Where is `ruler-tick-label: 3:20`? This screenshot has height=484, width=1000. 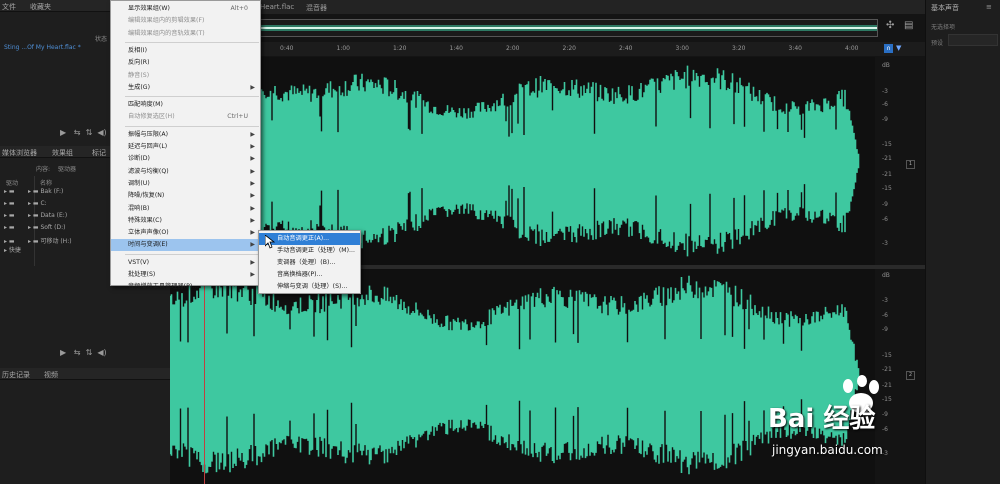 ruler-tick-label: 3:20 is located at coordinates (739, 48).